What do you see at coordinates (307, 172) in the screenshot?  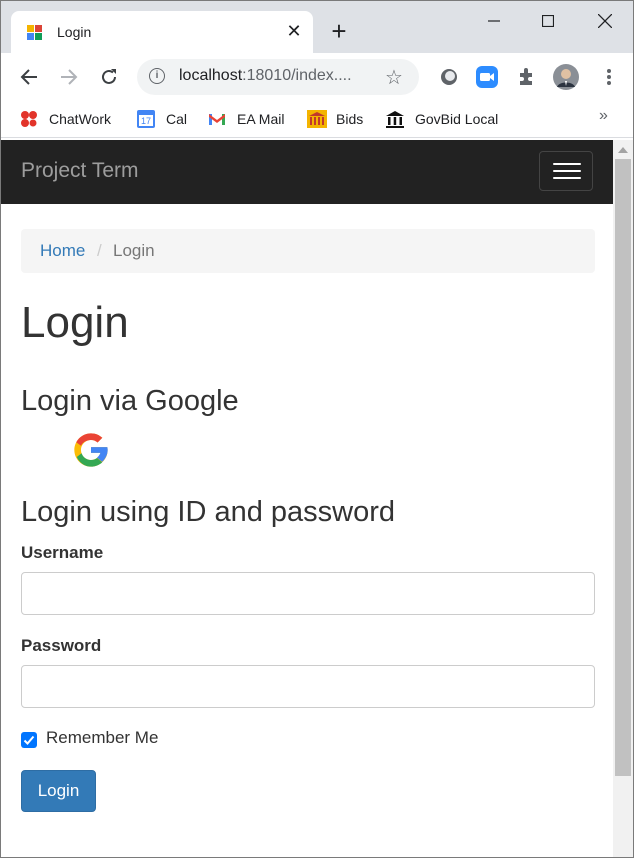 I see `site-navbar: Project Term` at bounding box center [307, 172].